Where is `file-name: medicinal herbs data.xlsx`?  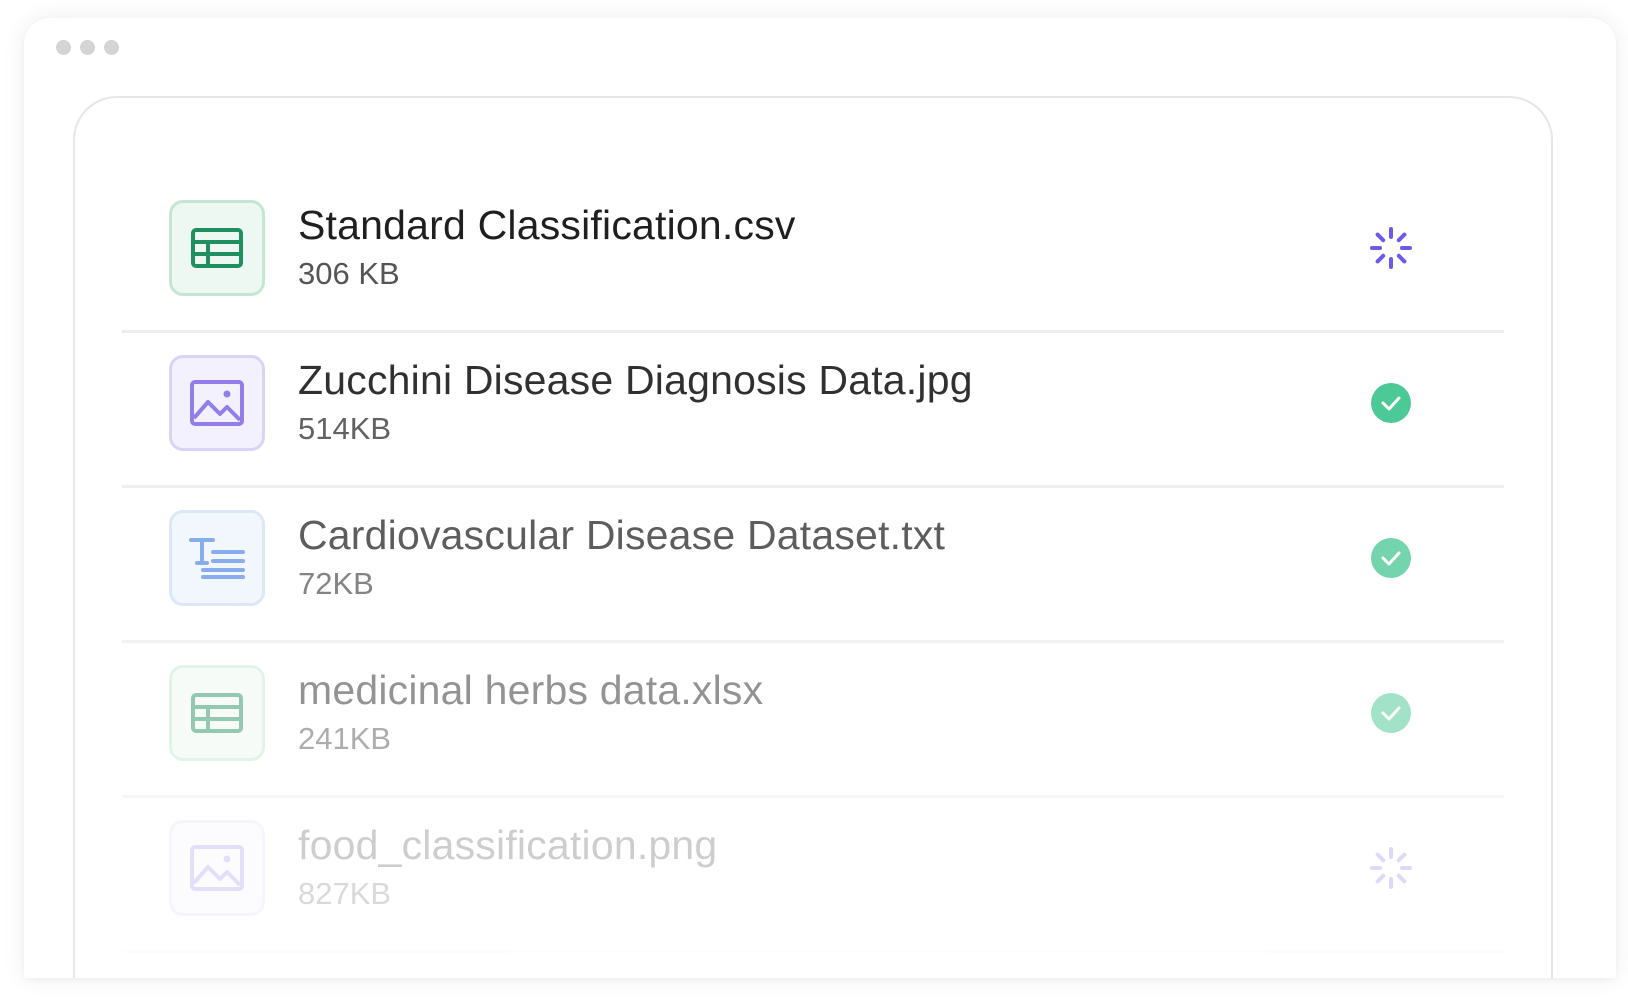
file-name: medicinal herbs data.xlsx is located at coordinates (531, 690).